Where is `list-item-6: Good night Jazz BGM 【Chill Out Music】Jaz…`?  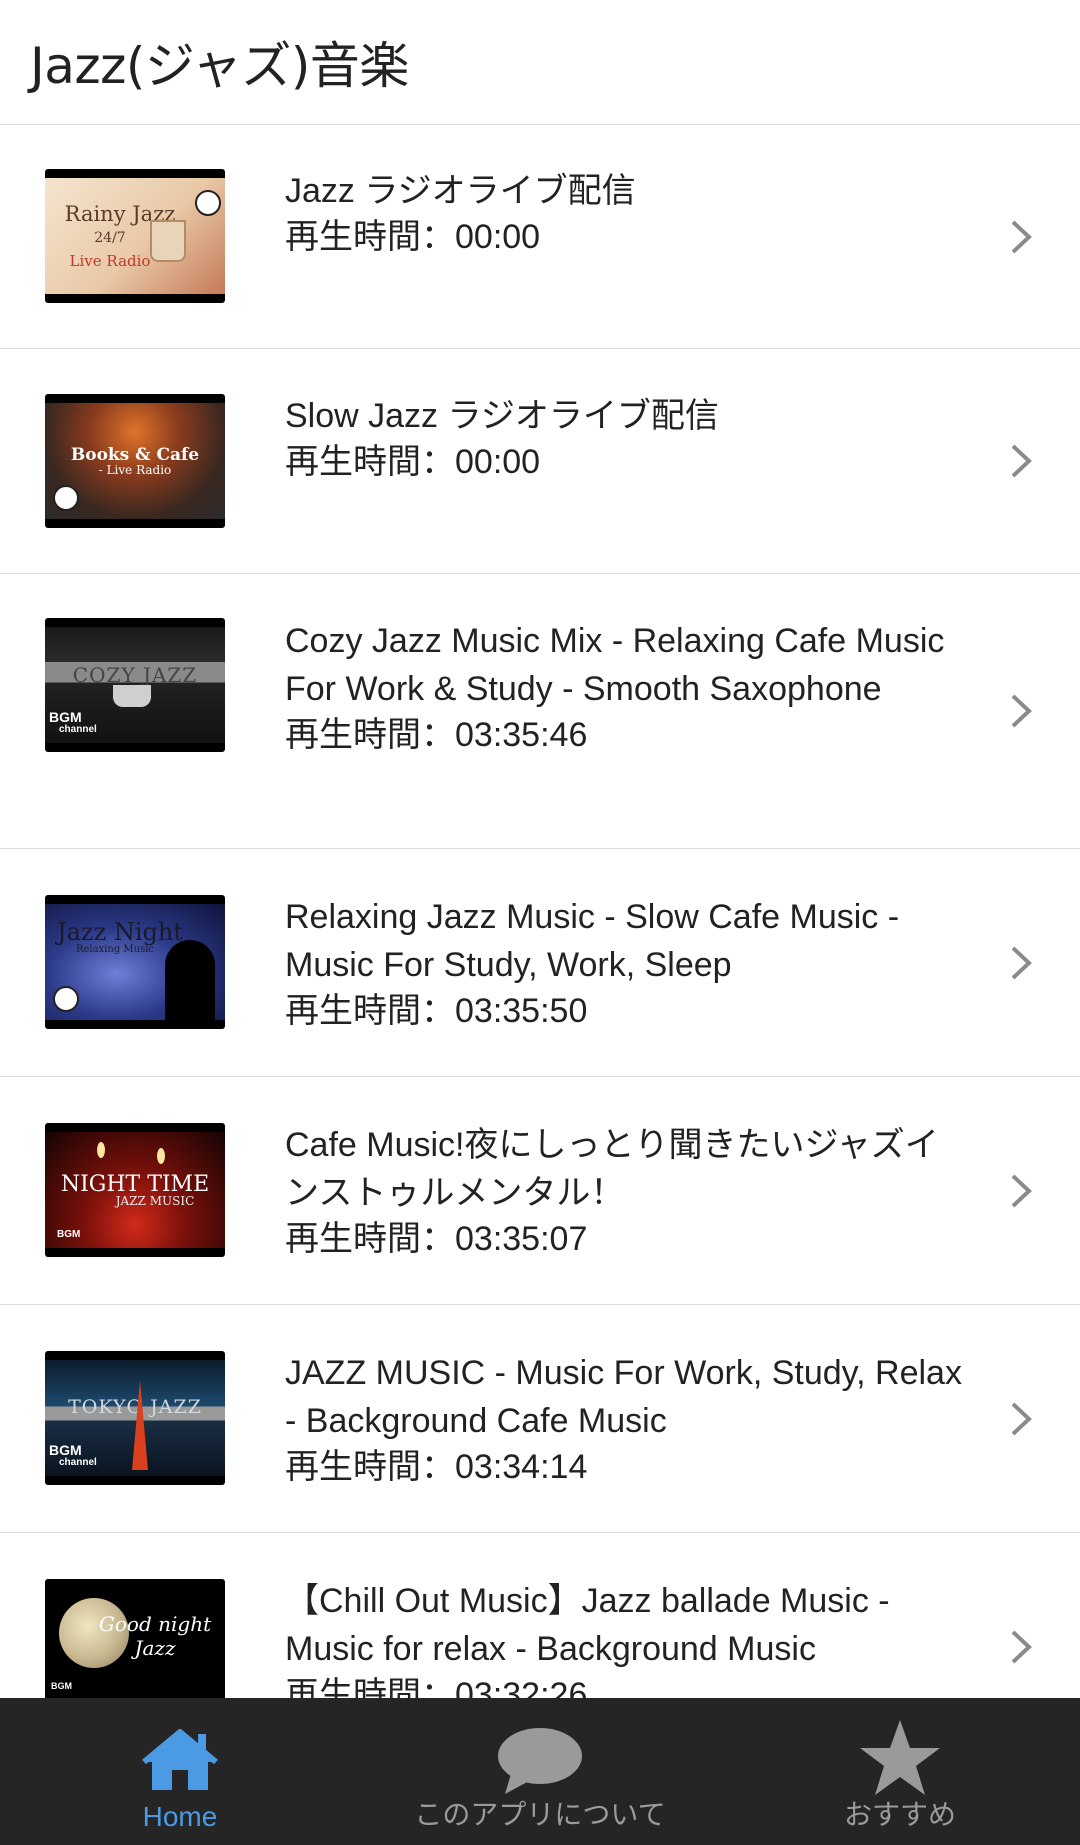
list-item-6: Good night Jazz BGM 【Chill Out Music】Jaz… is located at coordinates (540, 1615).